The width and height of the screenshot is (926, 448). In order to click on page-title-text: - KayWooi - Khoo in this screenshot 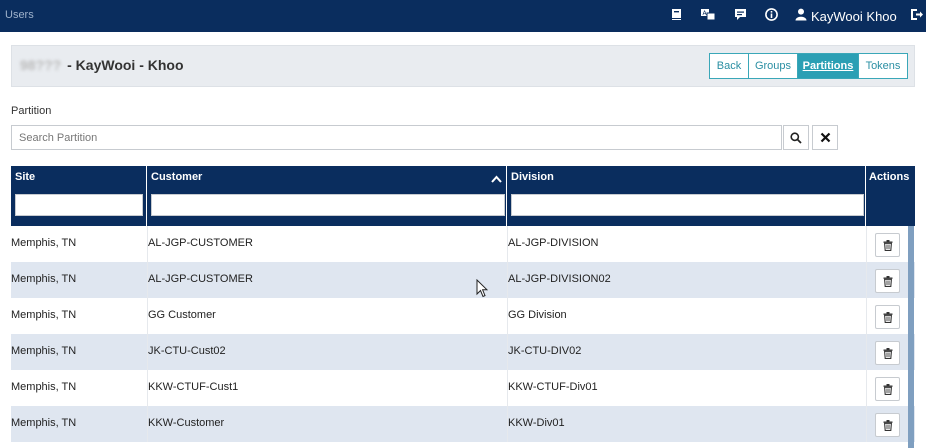, I will do `click(125, 65)`.